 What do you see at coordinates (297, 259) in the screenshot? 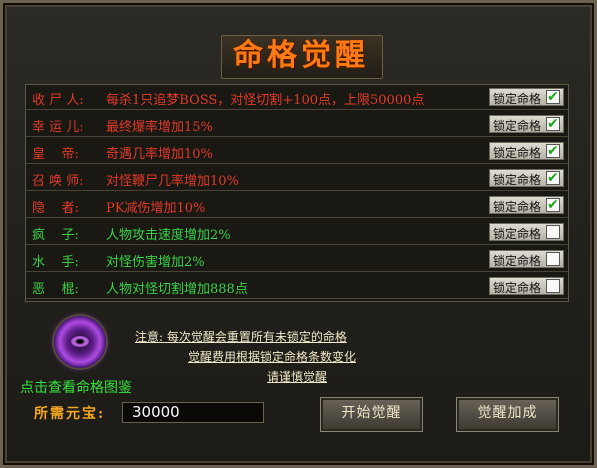
I see `fate-row: 水 手: 对怪伤害增加2% 锁定命格` at bounding box center [297, 259].